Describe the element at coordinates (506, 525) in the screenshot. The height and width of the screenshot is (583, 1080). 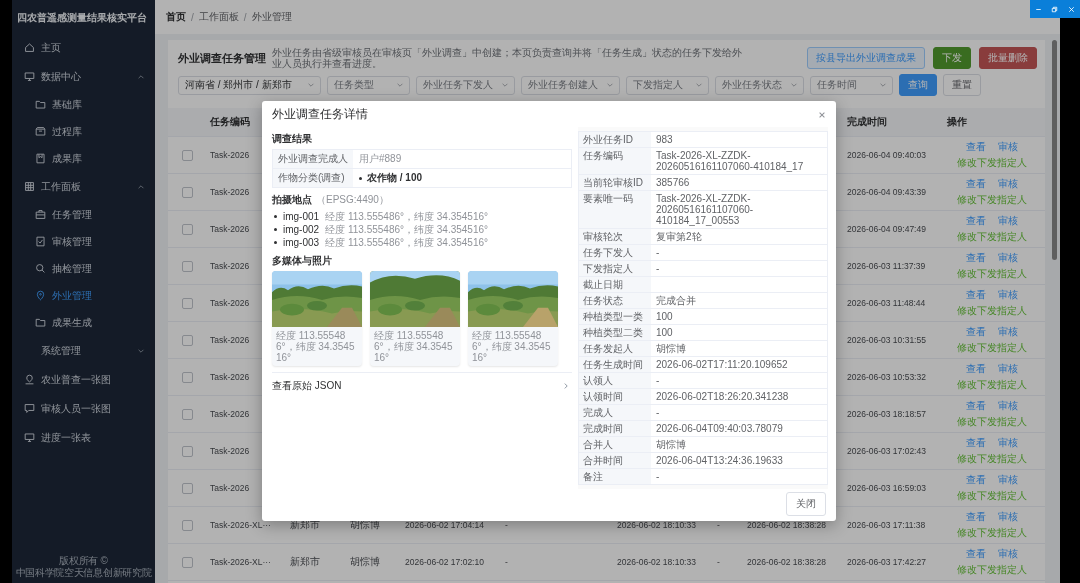
I see `table-cell-text: -` at that location.